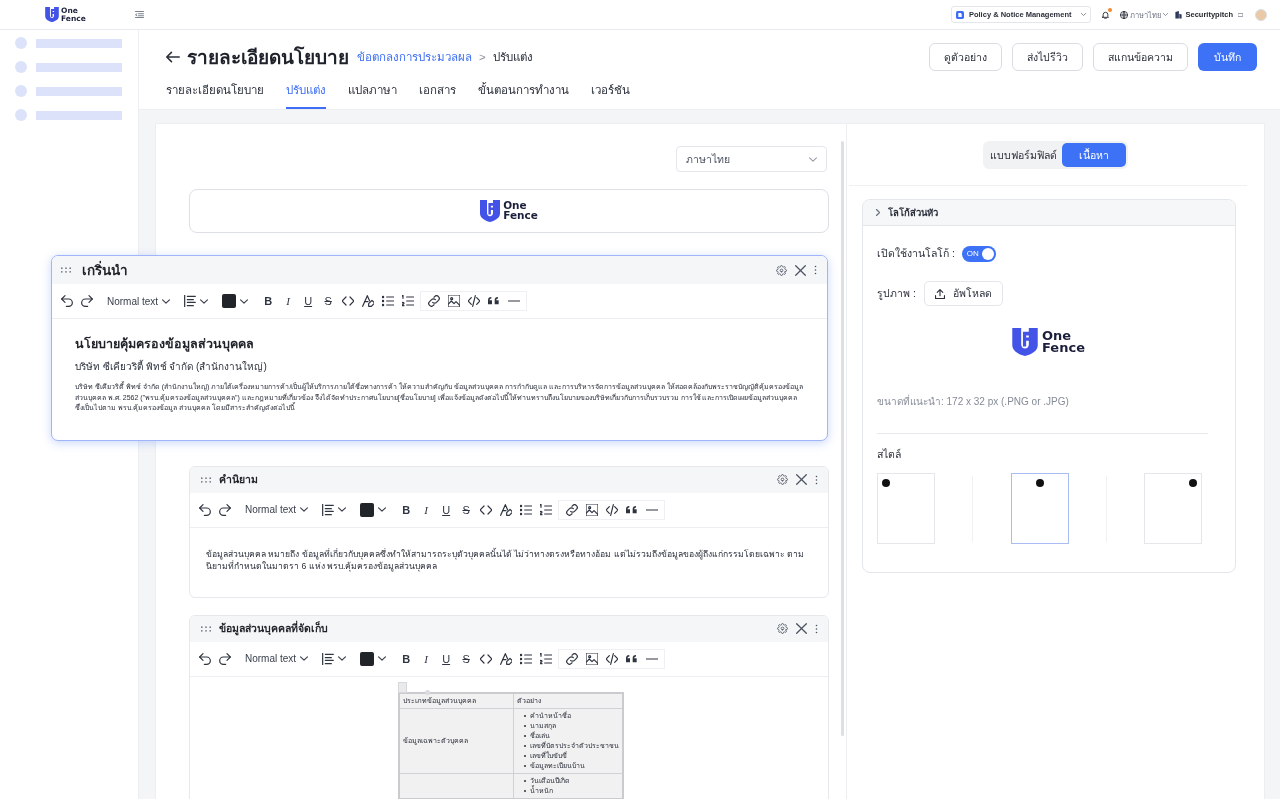 The image size is (1280, 799). I want to click on tab: เอกสาร, so click(437, 93).